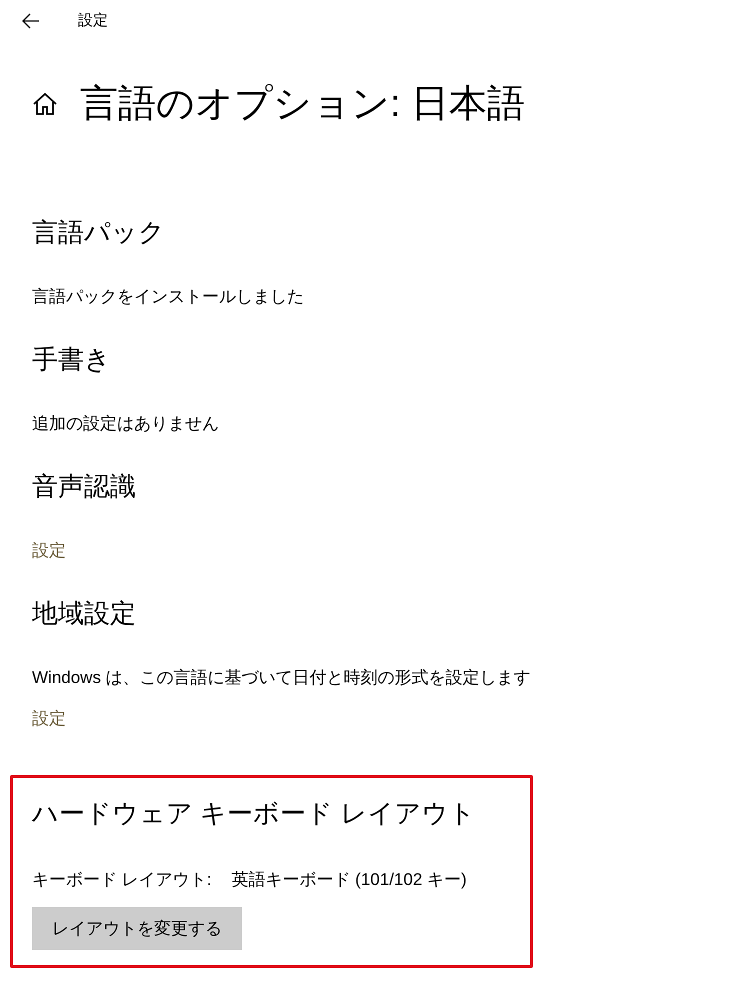 The image size is (733, 984). Describe the element at coordinates (349, 880) in the screenshot. I see `field-value: 英語キーボード (101/102 キー)` at that location.